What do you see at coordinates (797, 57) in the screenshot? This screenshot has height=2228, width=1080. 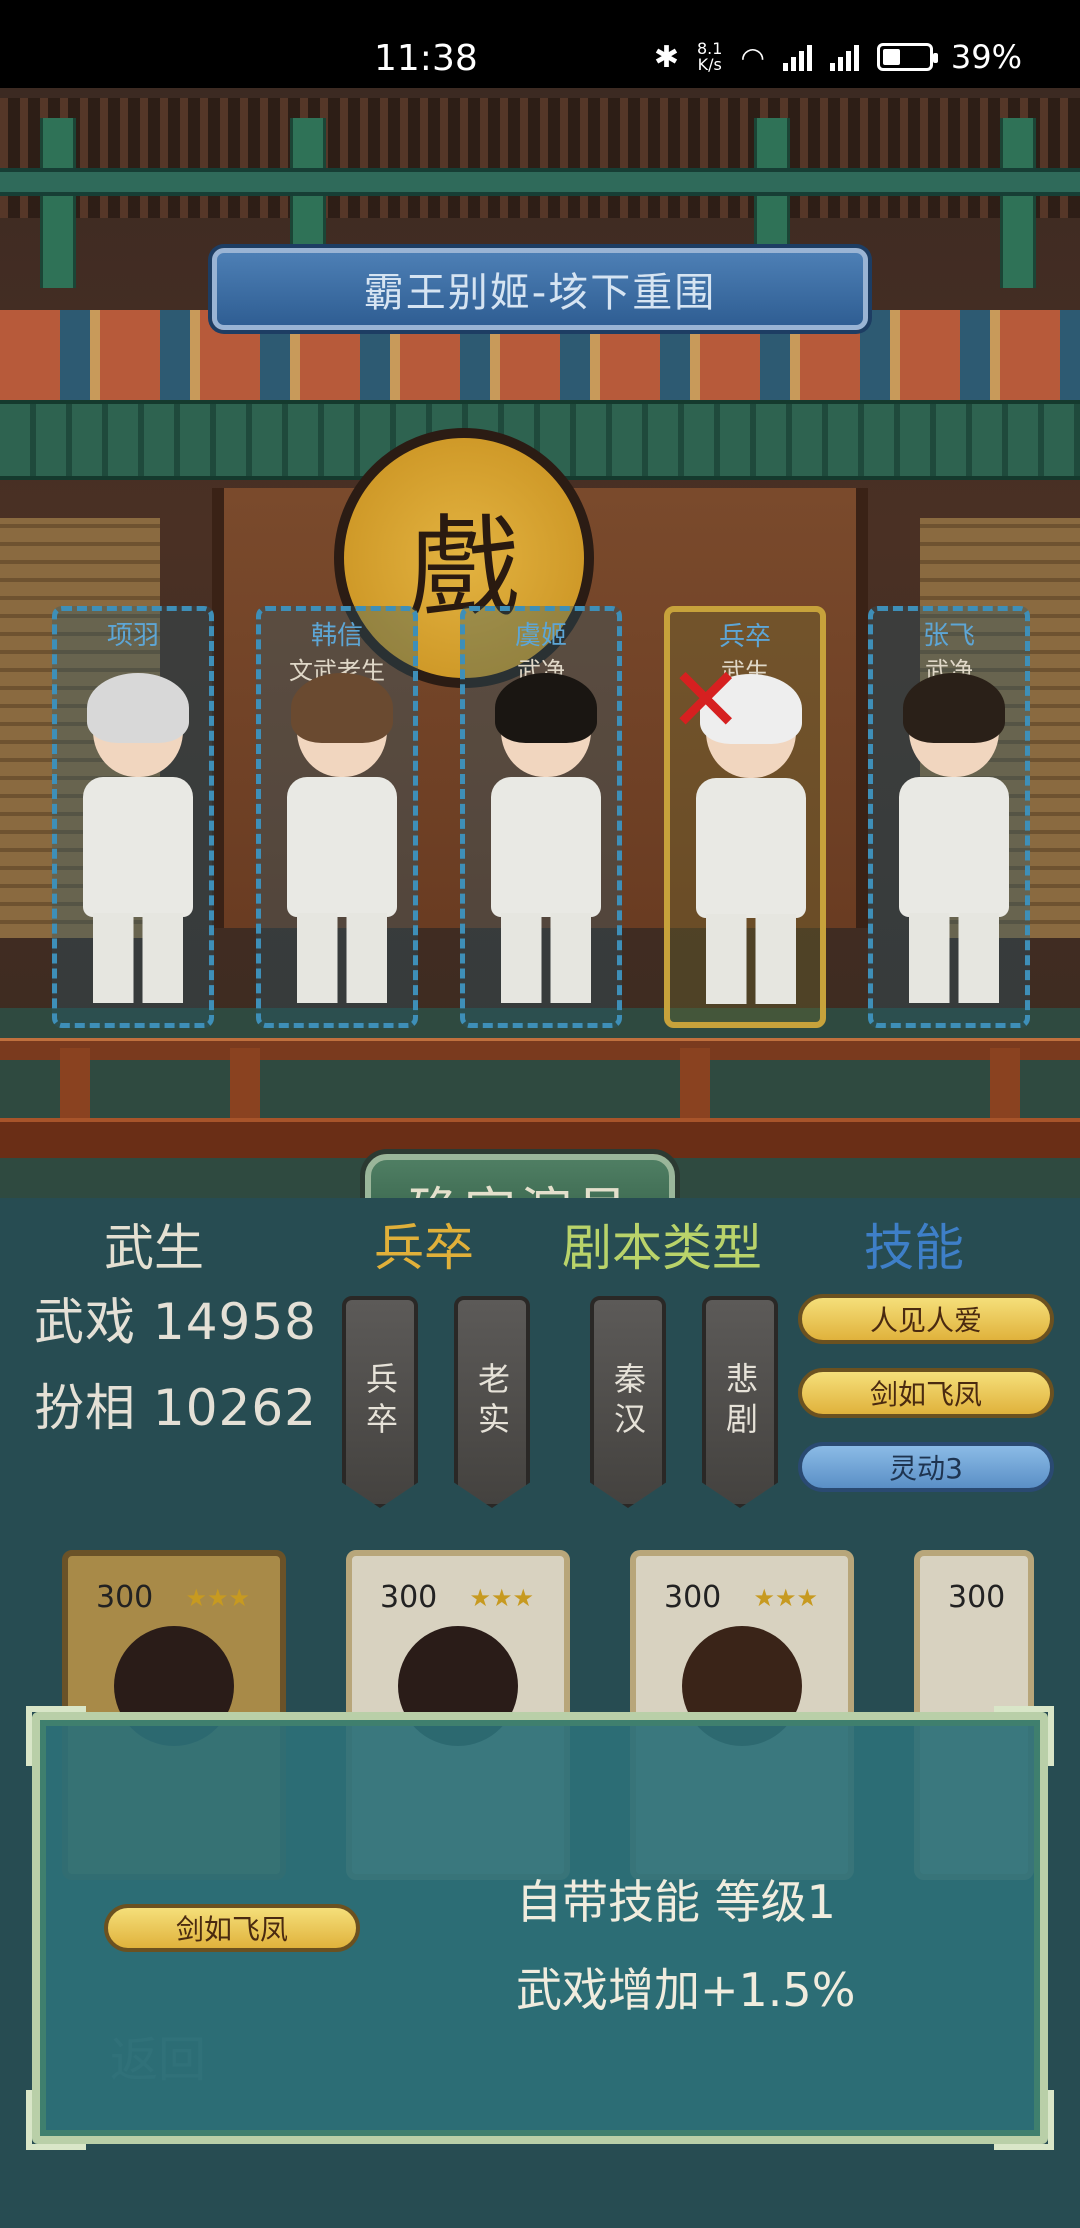 I see `signal-icon` at bounding box center [797, 57].